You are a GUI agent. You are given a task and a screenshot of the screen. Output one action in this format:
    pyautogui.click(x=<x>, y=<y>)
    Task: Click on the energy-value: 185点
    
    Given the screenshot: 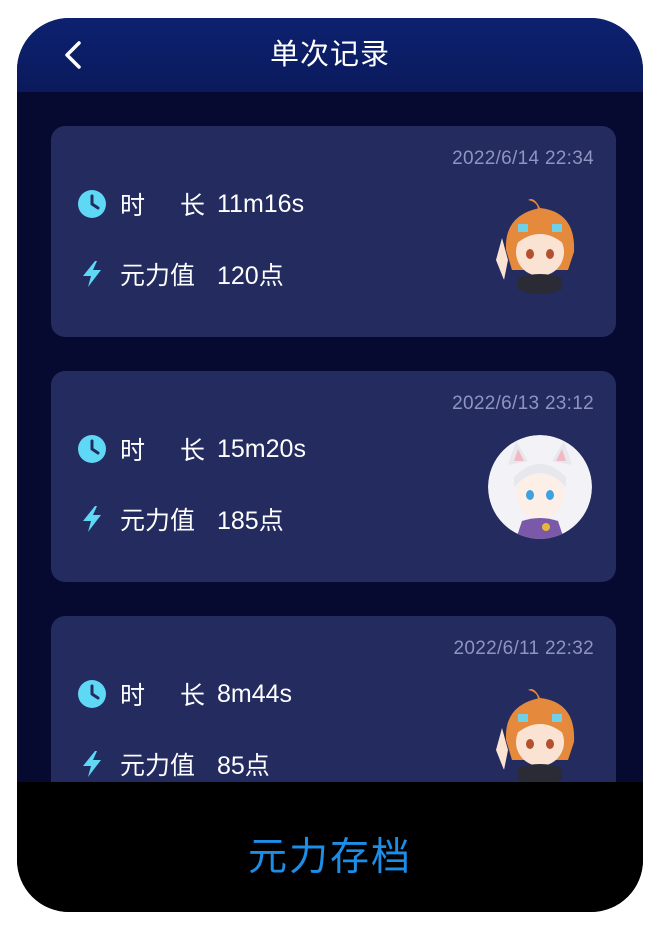 What is the action you would take?
    pyautogui.click(x=250, y=521)
    